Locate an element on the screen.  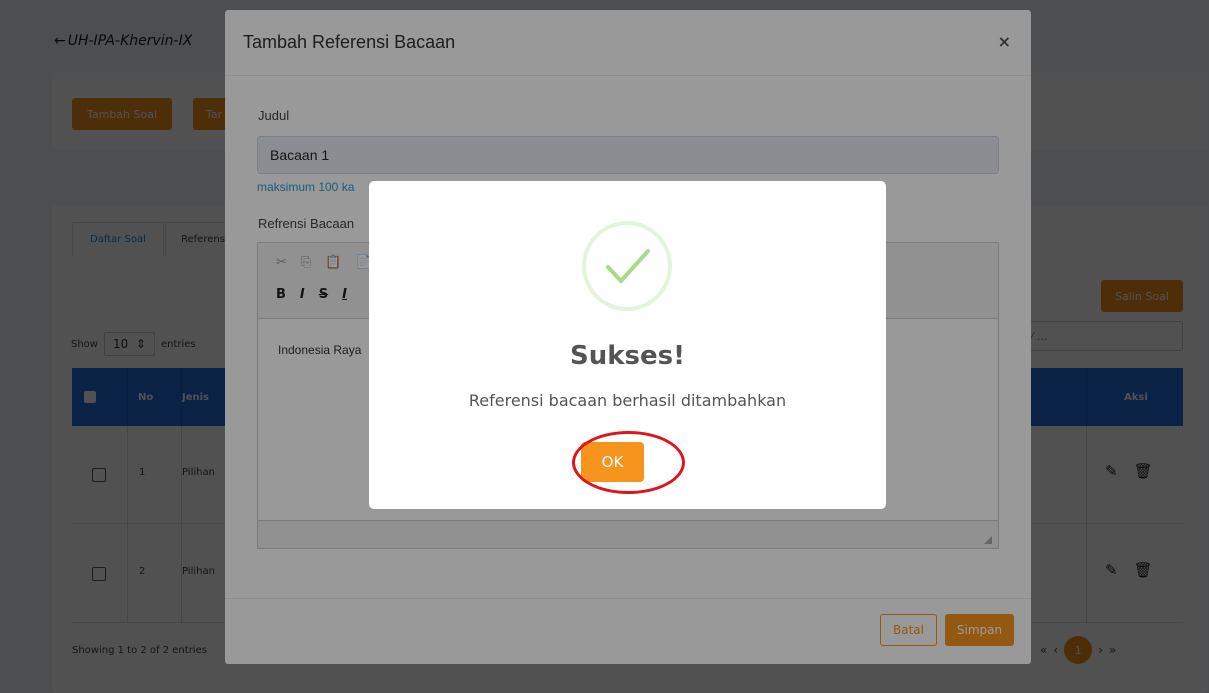
alert-title: Sukses! is located at coordinates (627, 356).